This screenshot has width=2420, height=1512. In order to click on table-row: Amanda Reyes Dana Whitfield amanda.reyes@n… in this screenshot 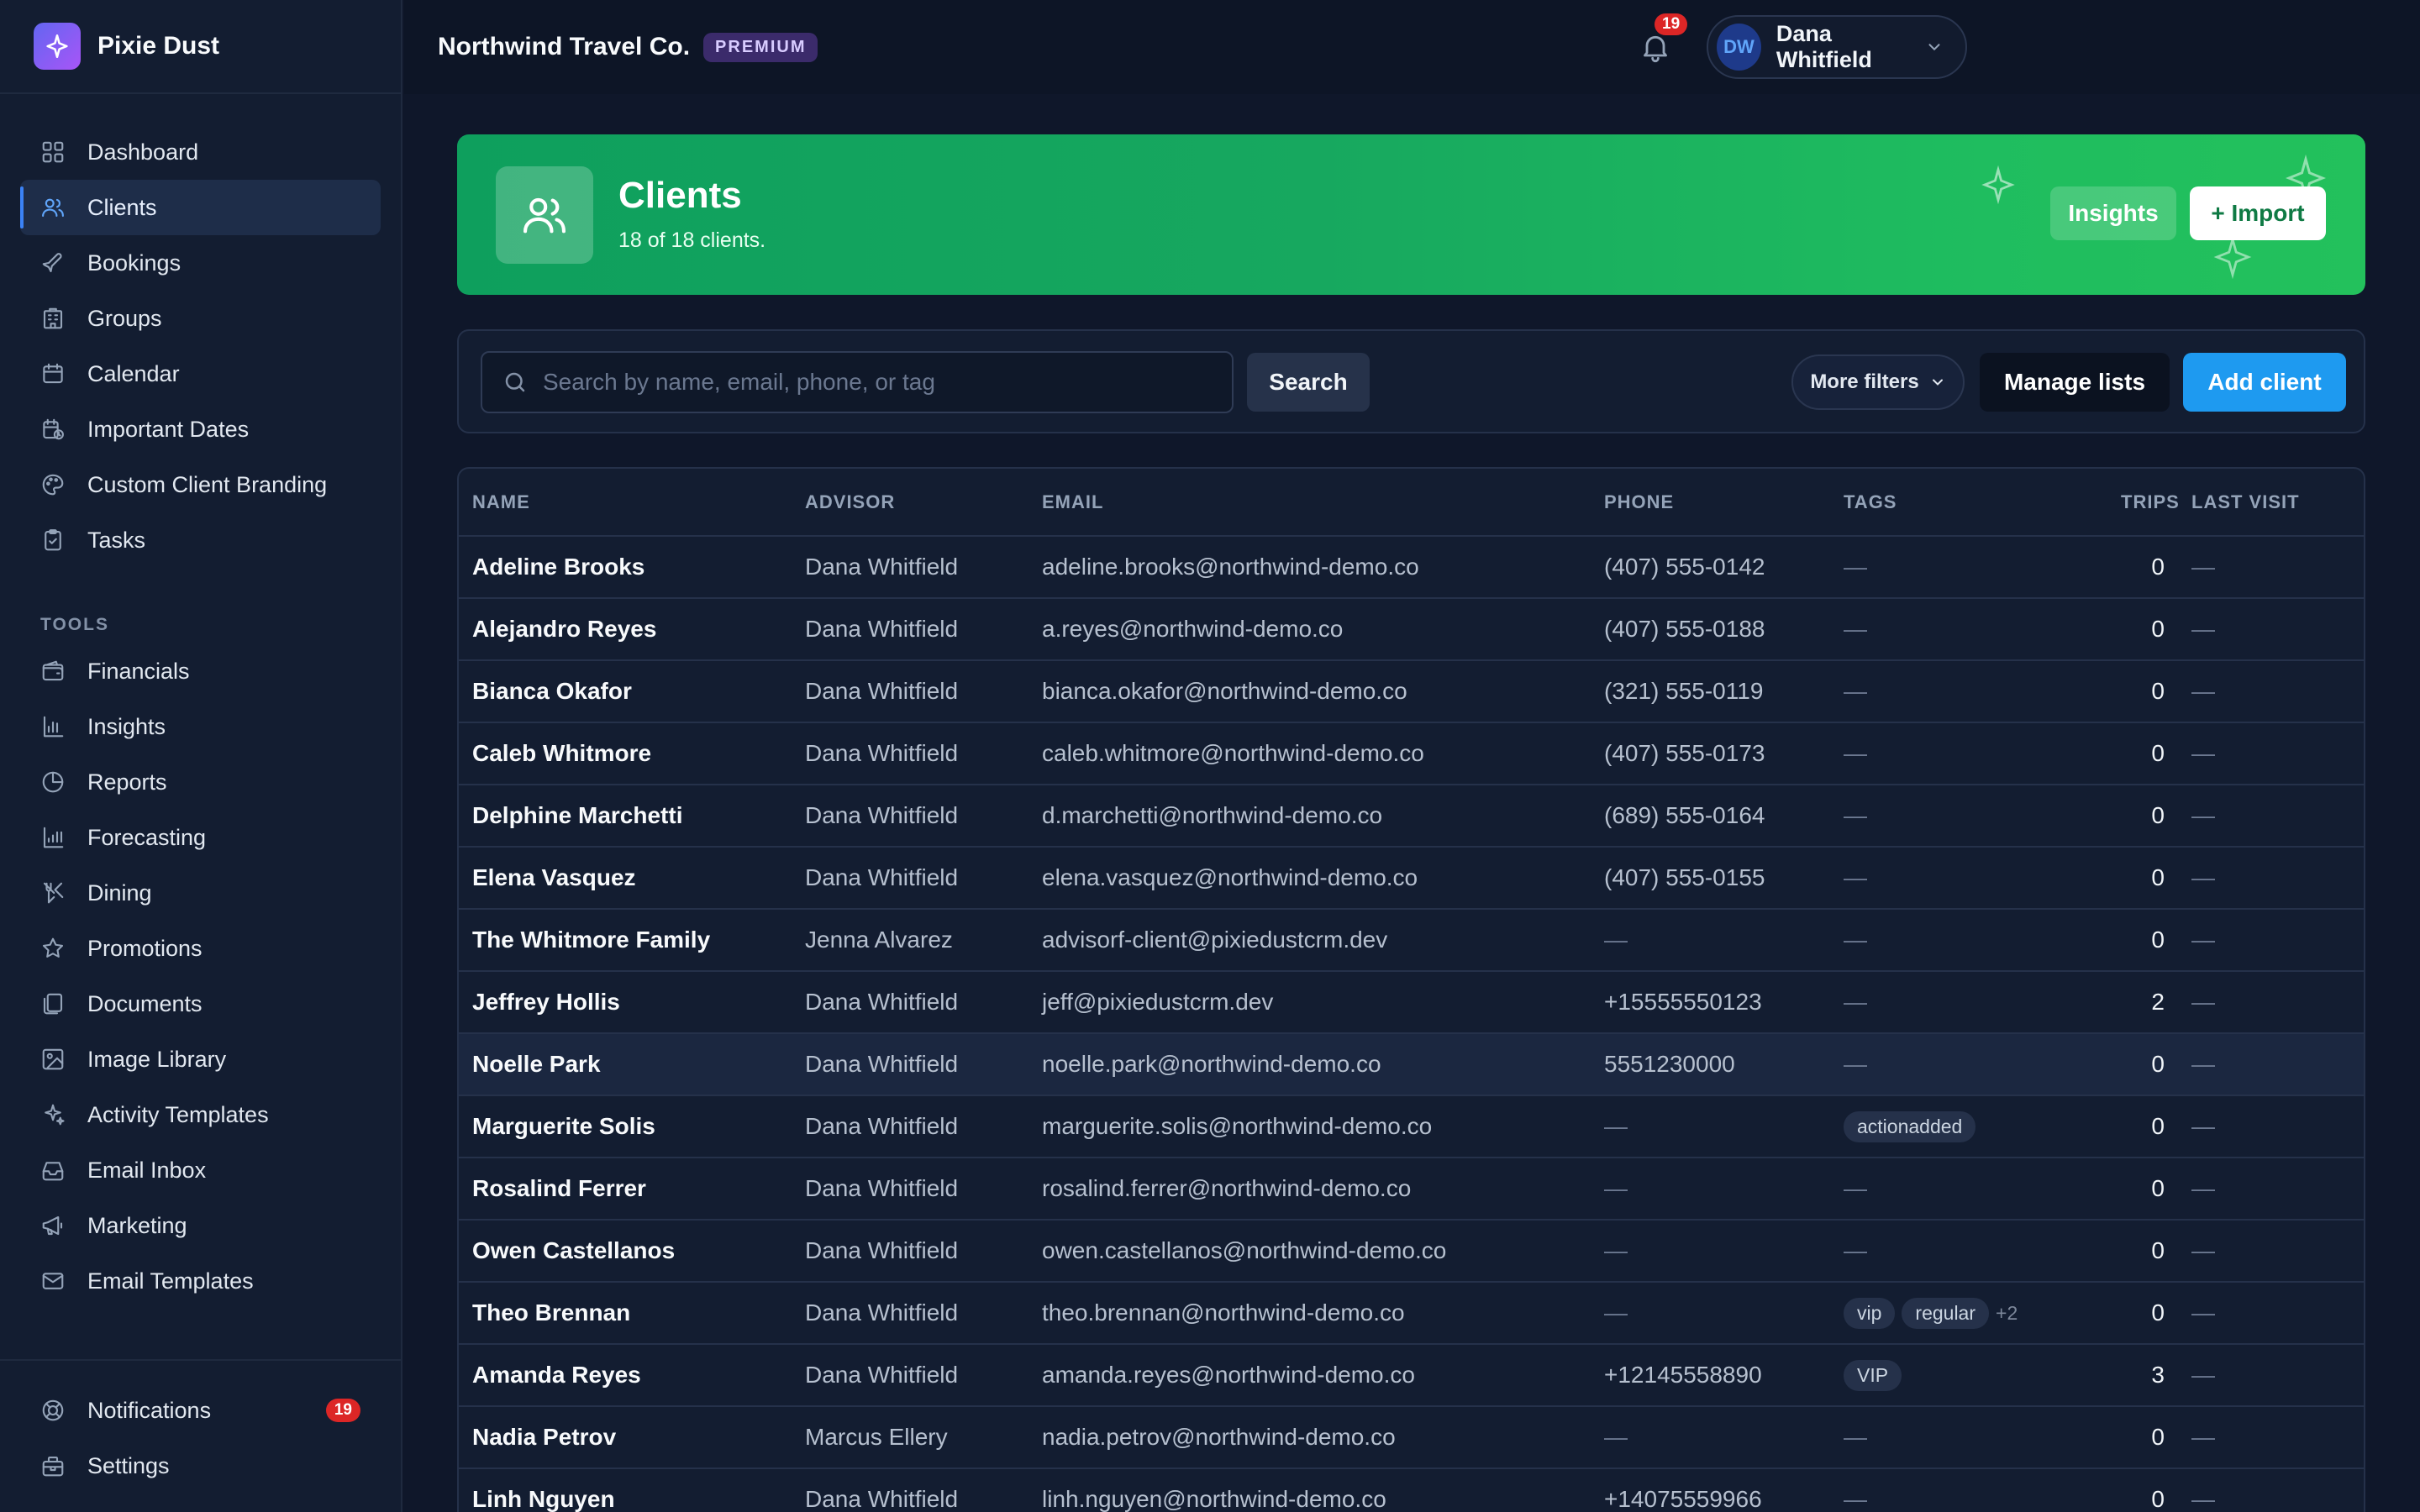, I will do `click(1411, 1375)`.